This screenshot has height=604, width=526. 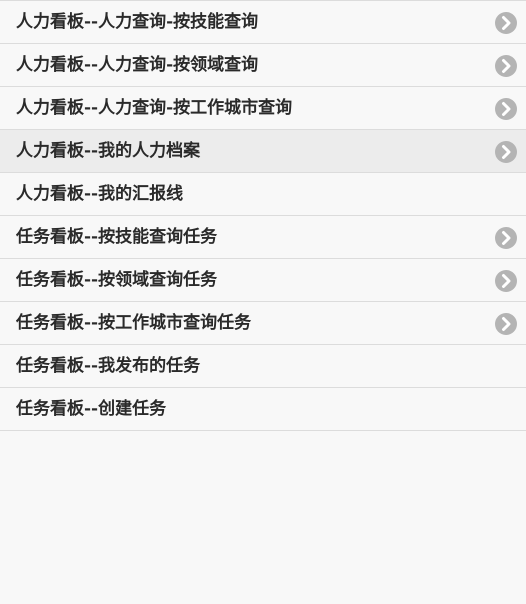 What do you see at coordinates (263, 323) in the screenshot?
I see `menu-item-task-city-query: 任务看板--按工作城市查询任务` at bounding box center [263, 323].